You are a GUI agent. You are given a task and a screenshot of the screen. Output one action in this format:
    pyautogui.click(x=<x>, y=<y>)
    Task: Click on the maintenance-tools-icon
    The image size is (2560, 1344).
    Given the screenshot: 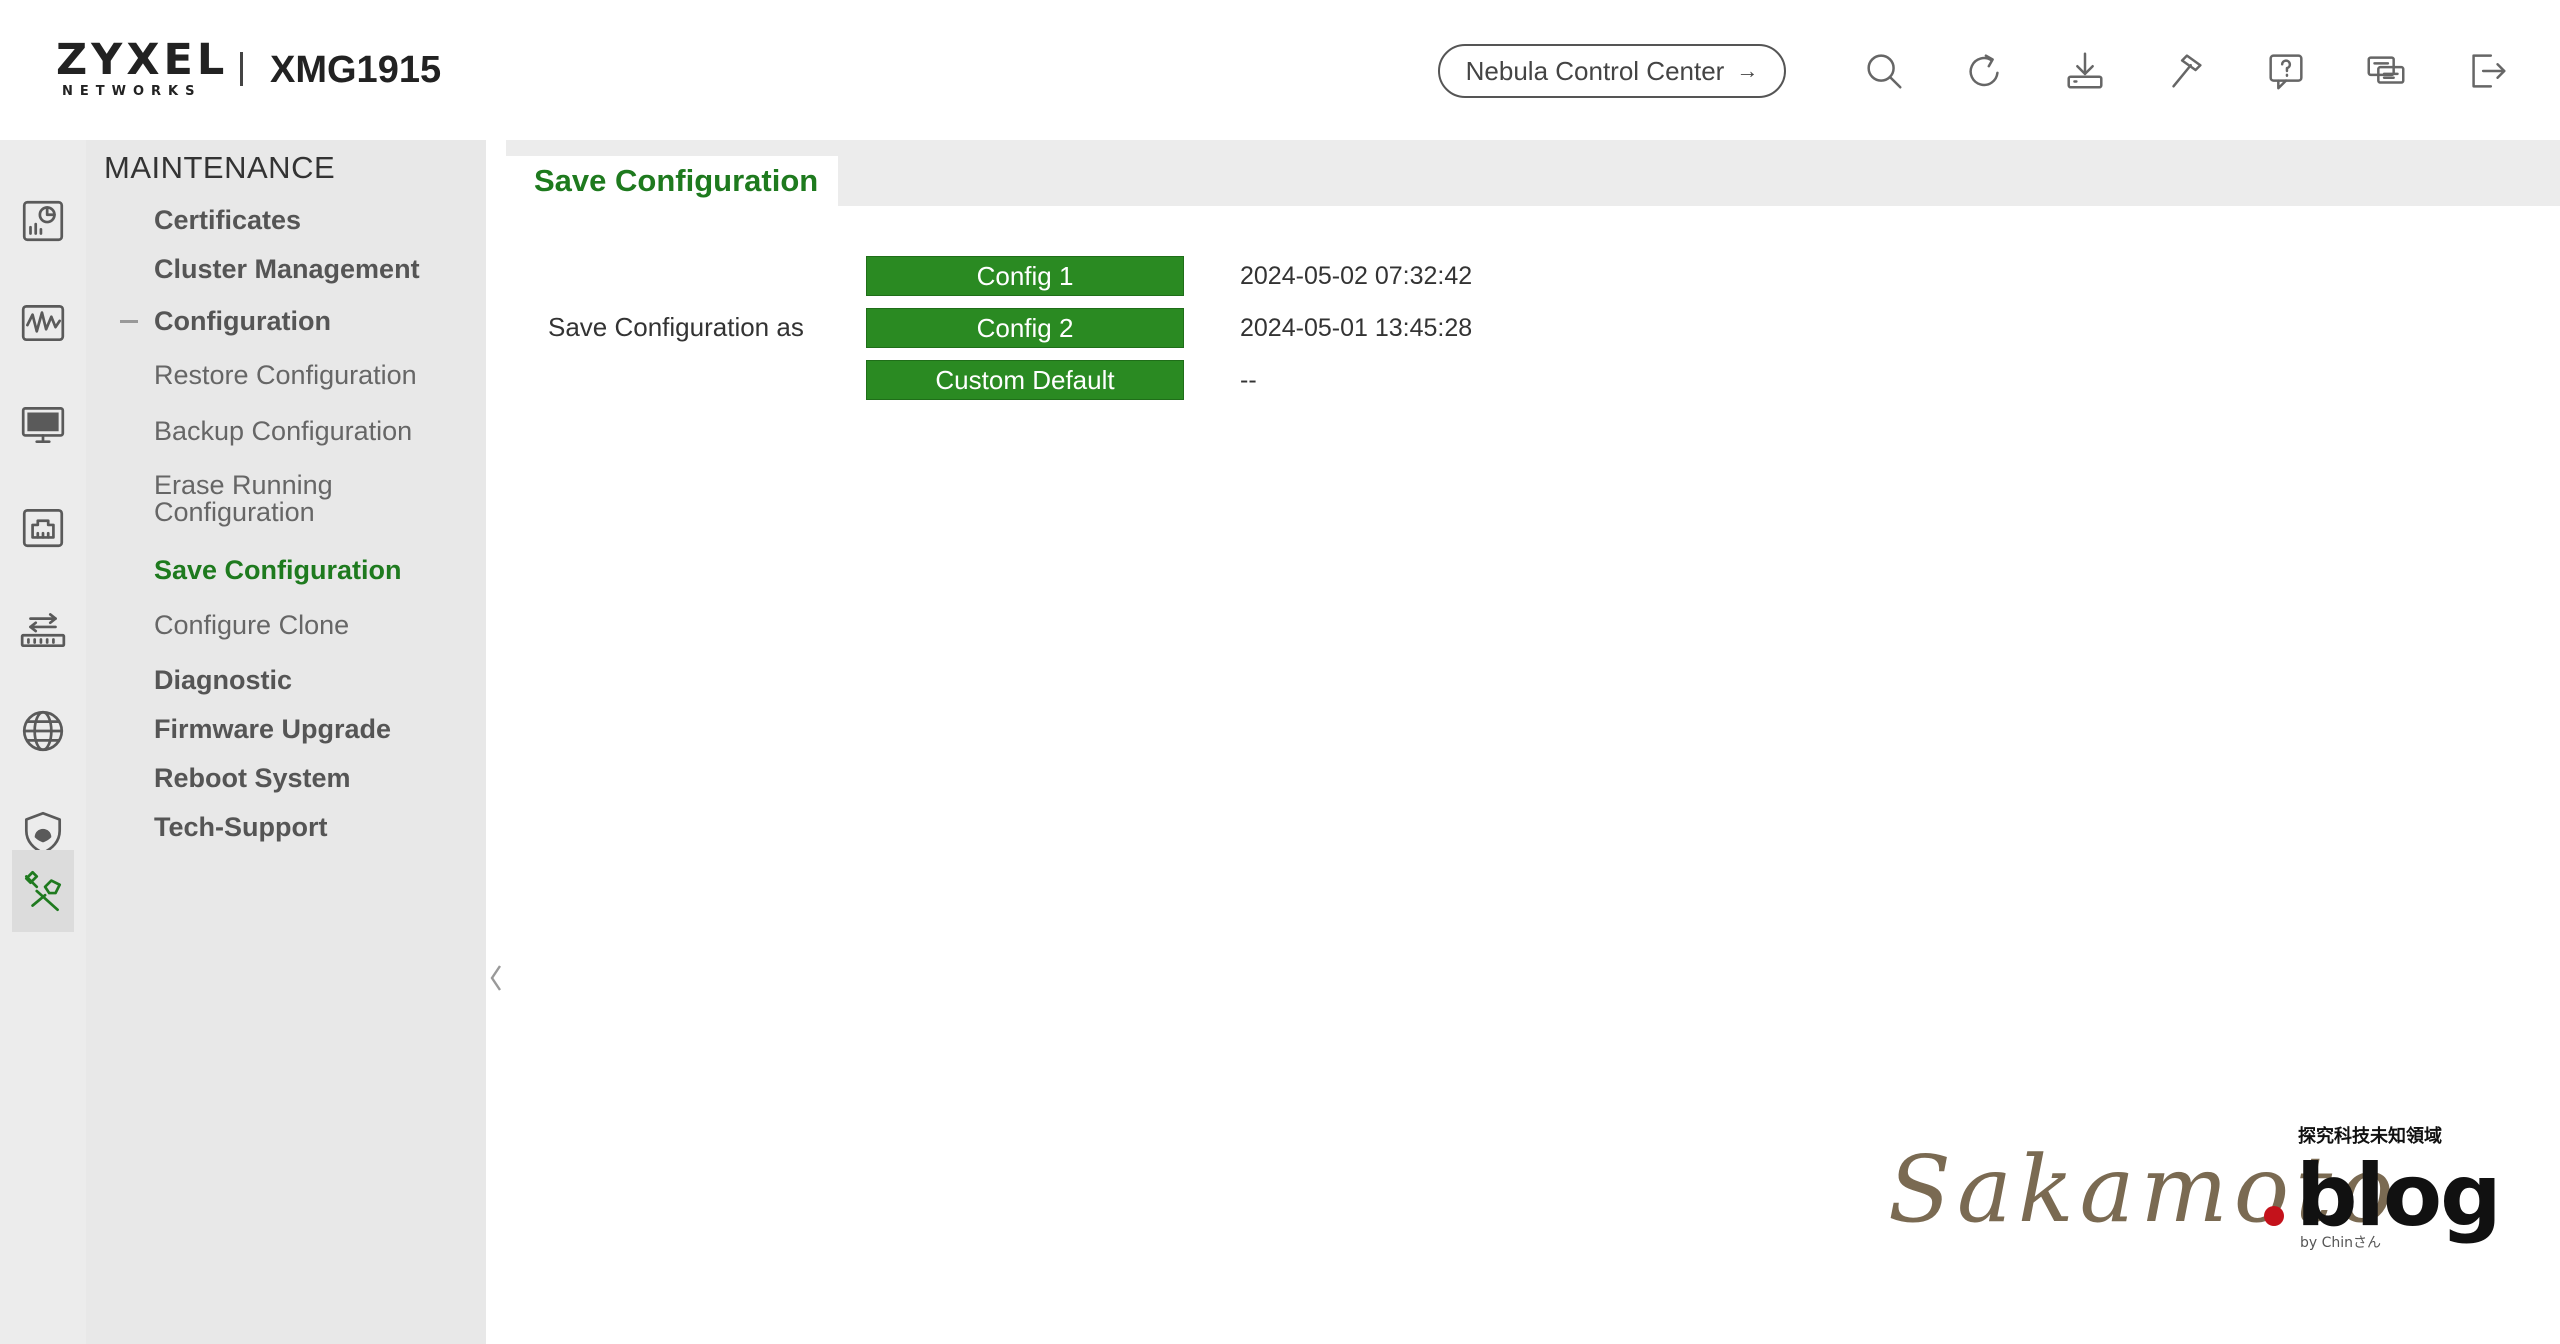 What is the action you would take?
    pyautogui.click(x=43, y=891)
    